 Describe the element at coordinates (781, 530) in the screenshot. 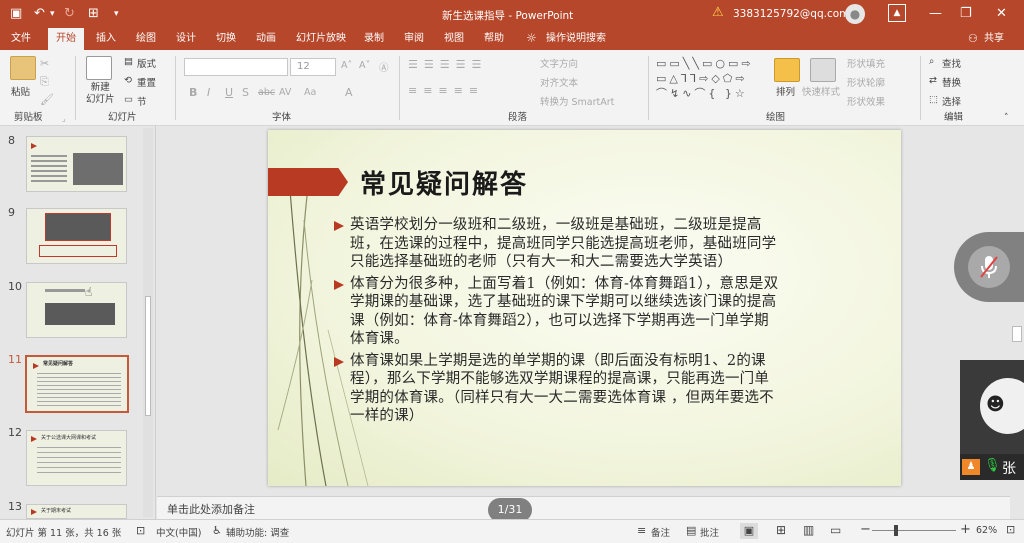

I see `slide-sorter-icon: ⊞` at that location.